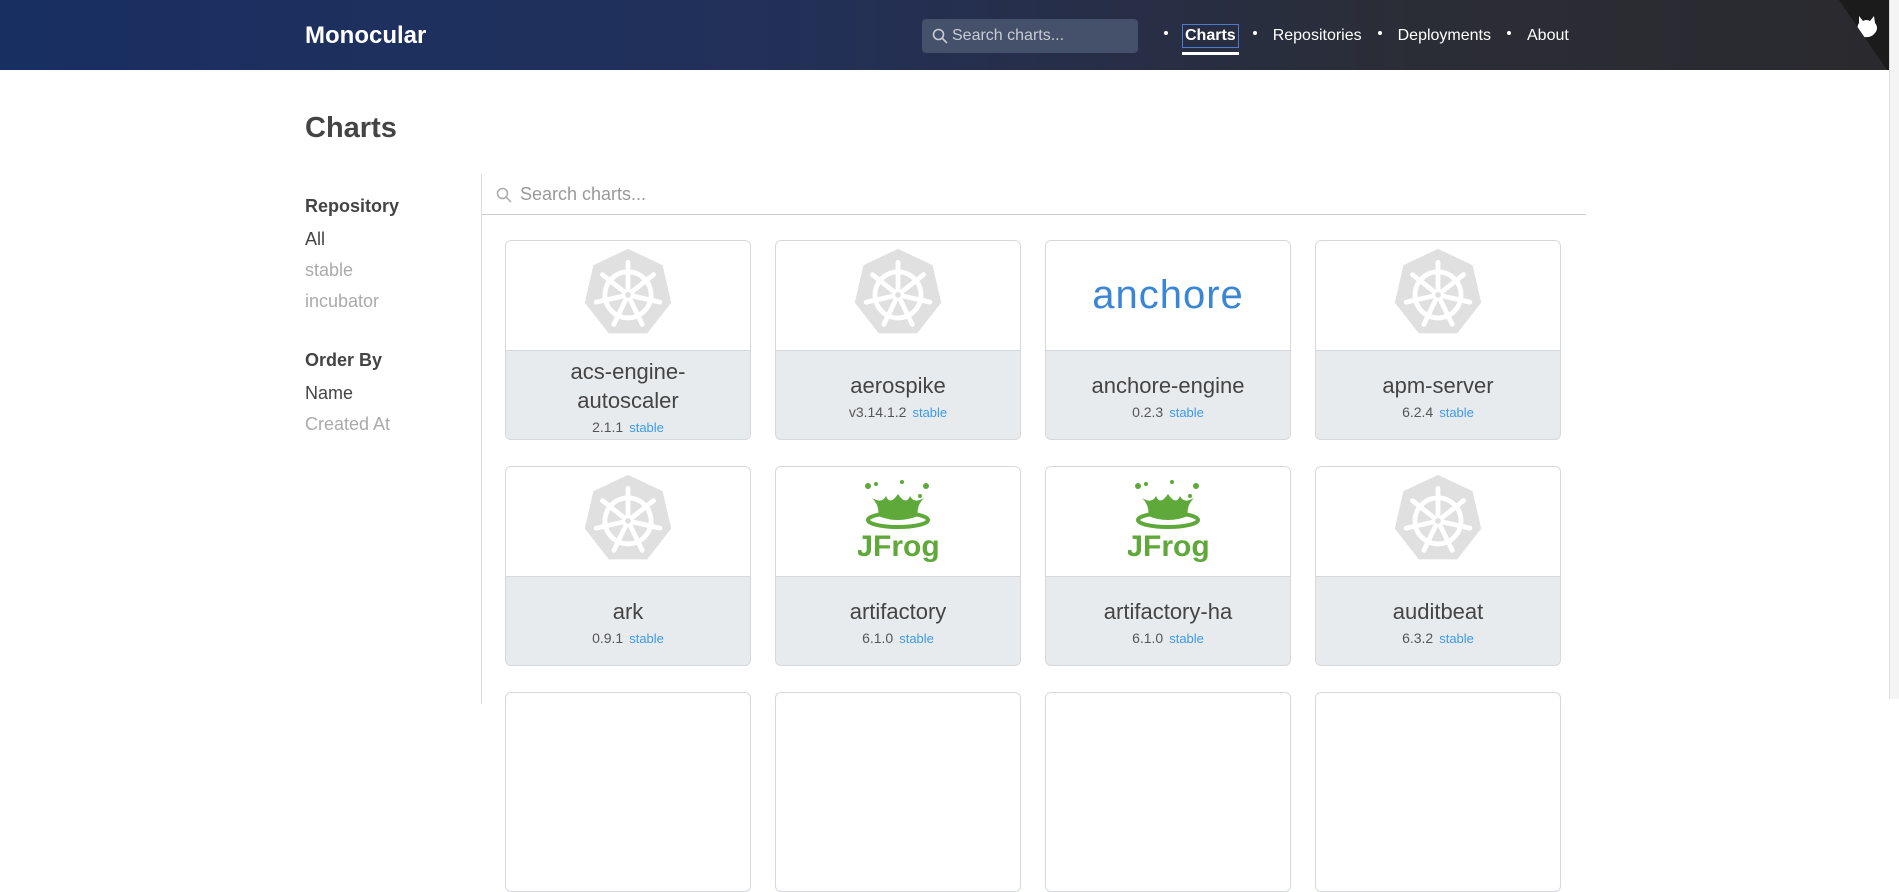 The width and height of the screenshot is (1899, 892). I want to click on chart-meta: 6.2.4 stable, so click(1438, 412).